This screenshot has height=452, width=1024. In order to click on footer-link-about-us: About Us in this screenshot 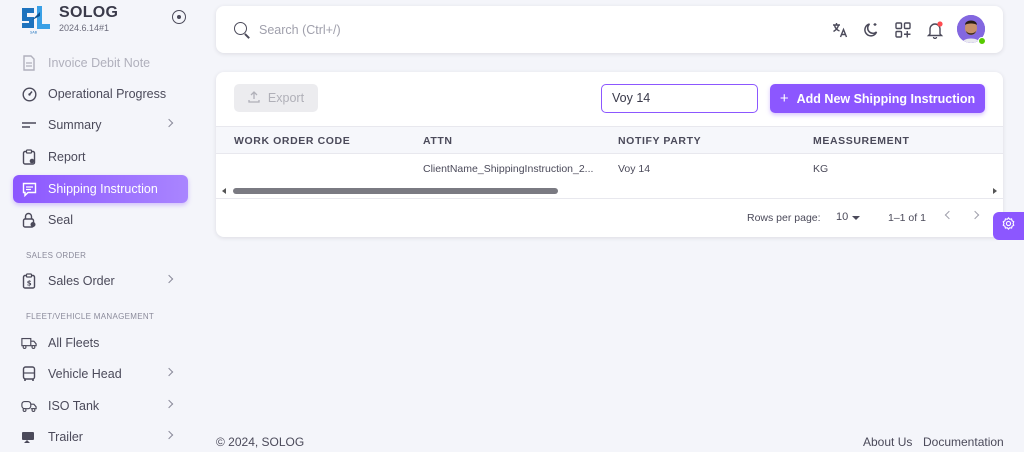, I will do `click(887, 442)`.